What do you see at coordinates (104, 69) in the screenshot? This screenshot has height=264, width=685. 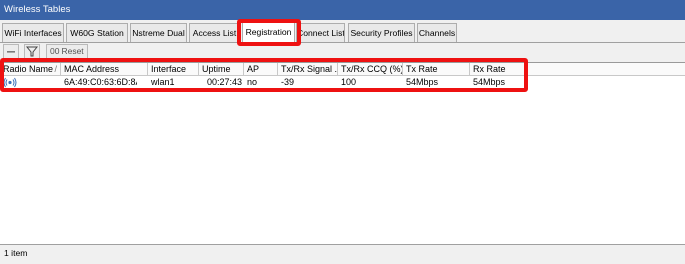 I see `column-header-mac-address: MAC Address` at bounding box center [104, 69].